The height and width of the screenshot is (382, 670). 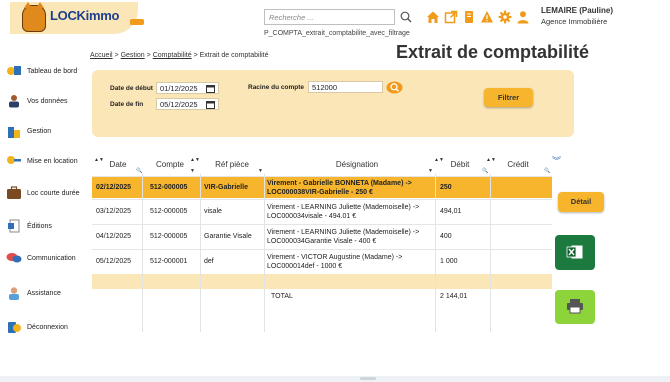 What do you see at coordinates (228, 236) in the screenshot?
I see `cell-ref: Garantie Visale` at bounding box center [228, 236].